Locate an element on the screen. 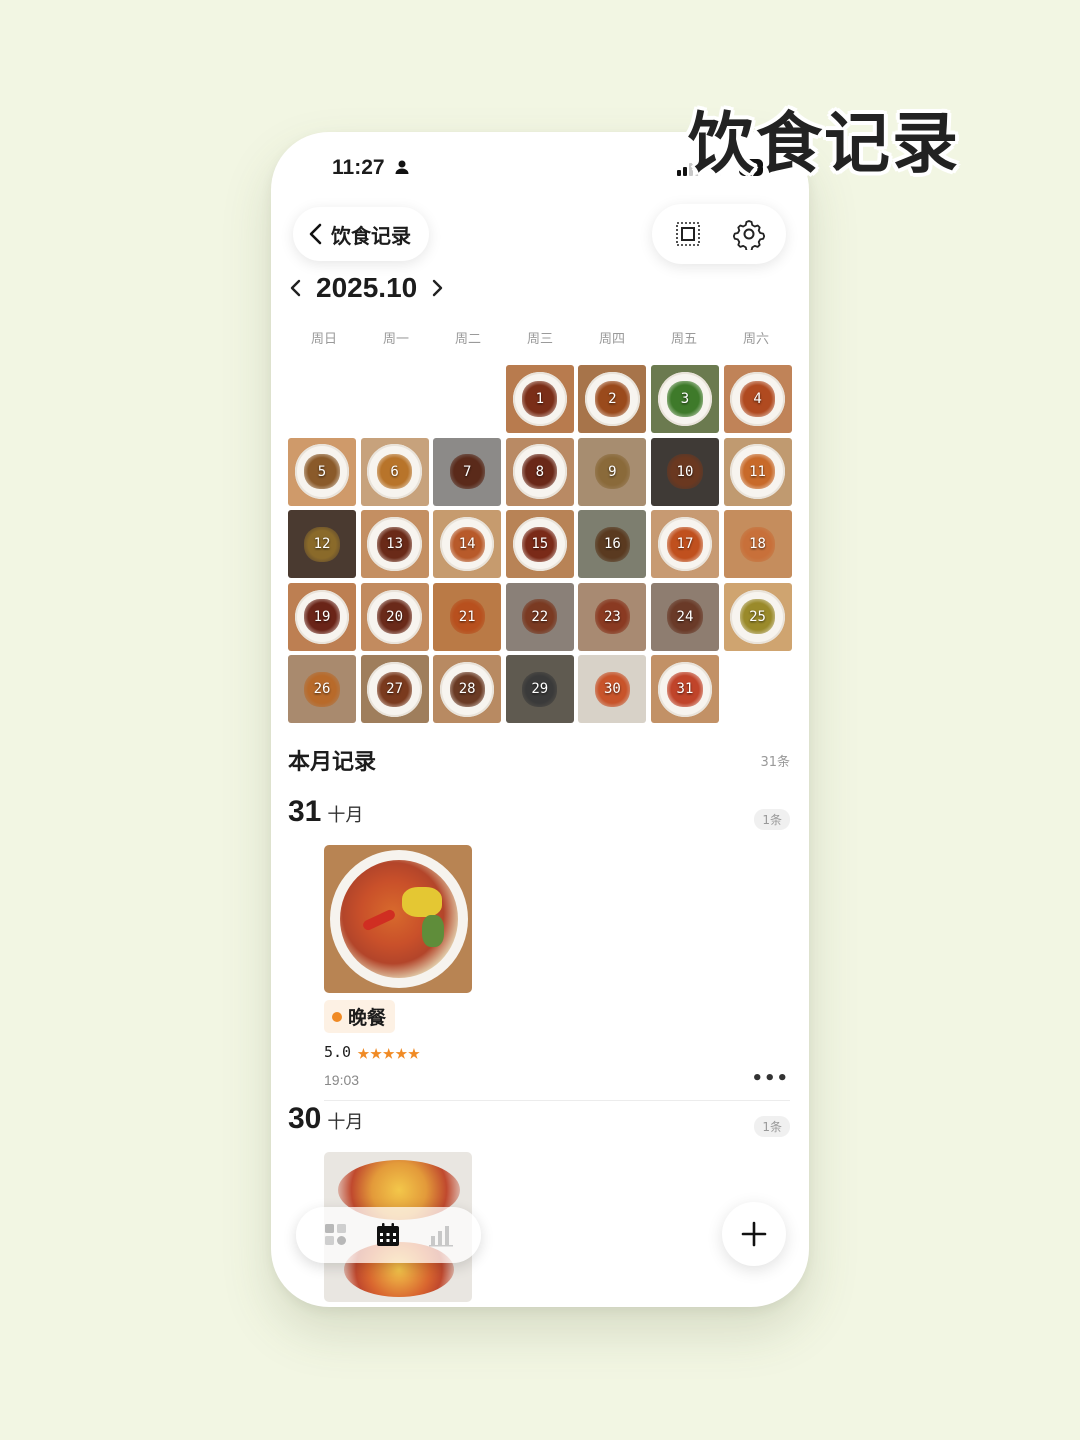 The width and height of the screenshot is (1080, 1440). calendar-day-cell: 20 is located at coordinates (394, 616).